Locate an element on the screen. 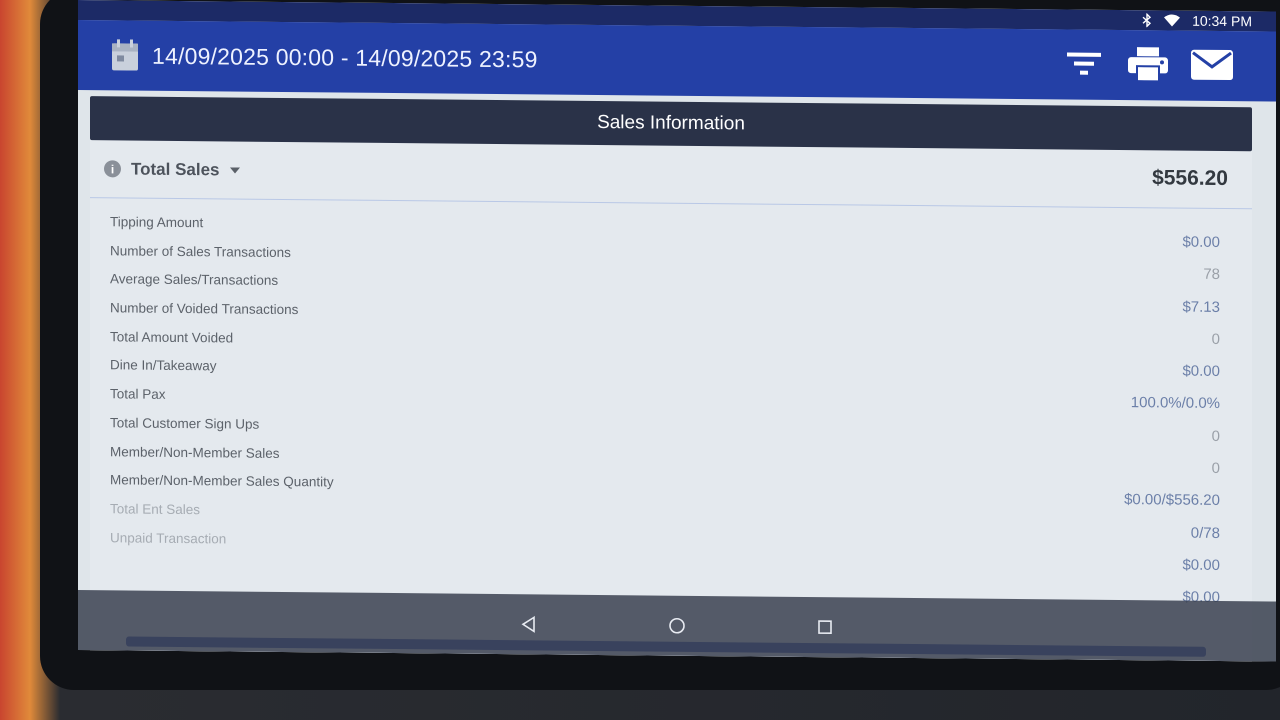 This screenshot has width=1280, height=720. home-icon is located at coordinates (677, 625).